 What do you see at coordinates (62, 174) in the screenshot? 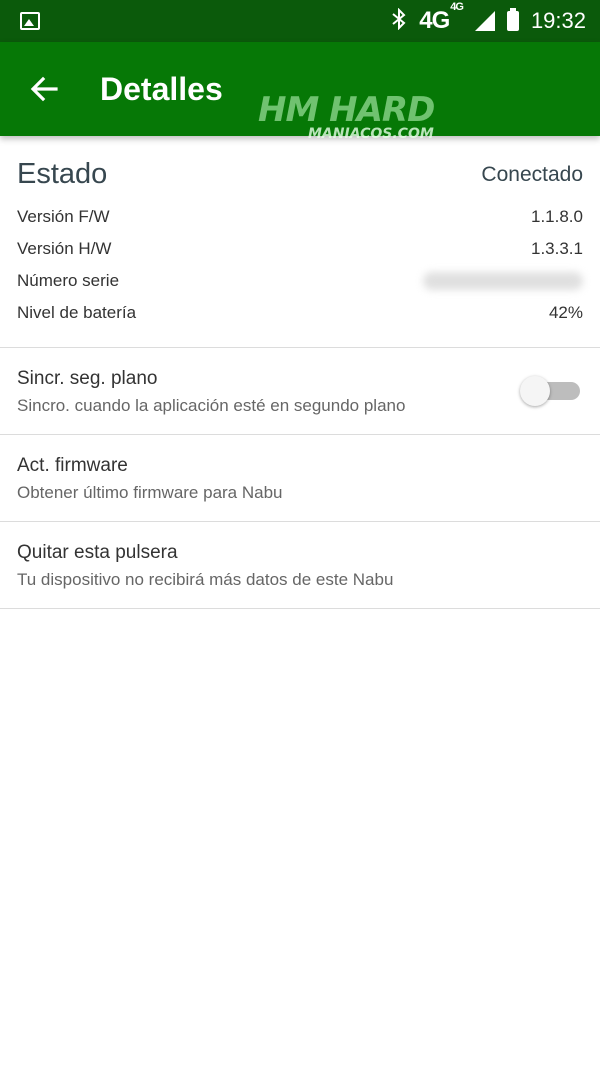
I see `status-label: Estado` at bounding box center [62, 174].